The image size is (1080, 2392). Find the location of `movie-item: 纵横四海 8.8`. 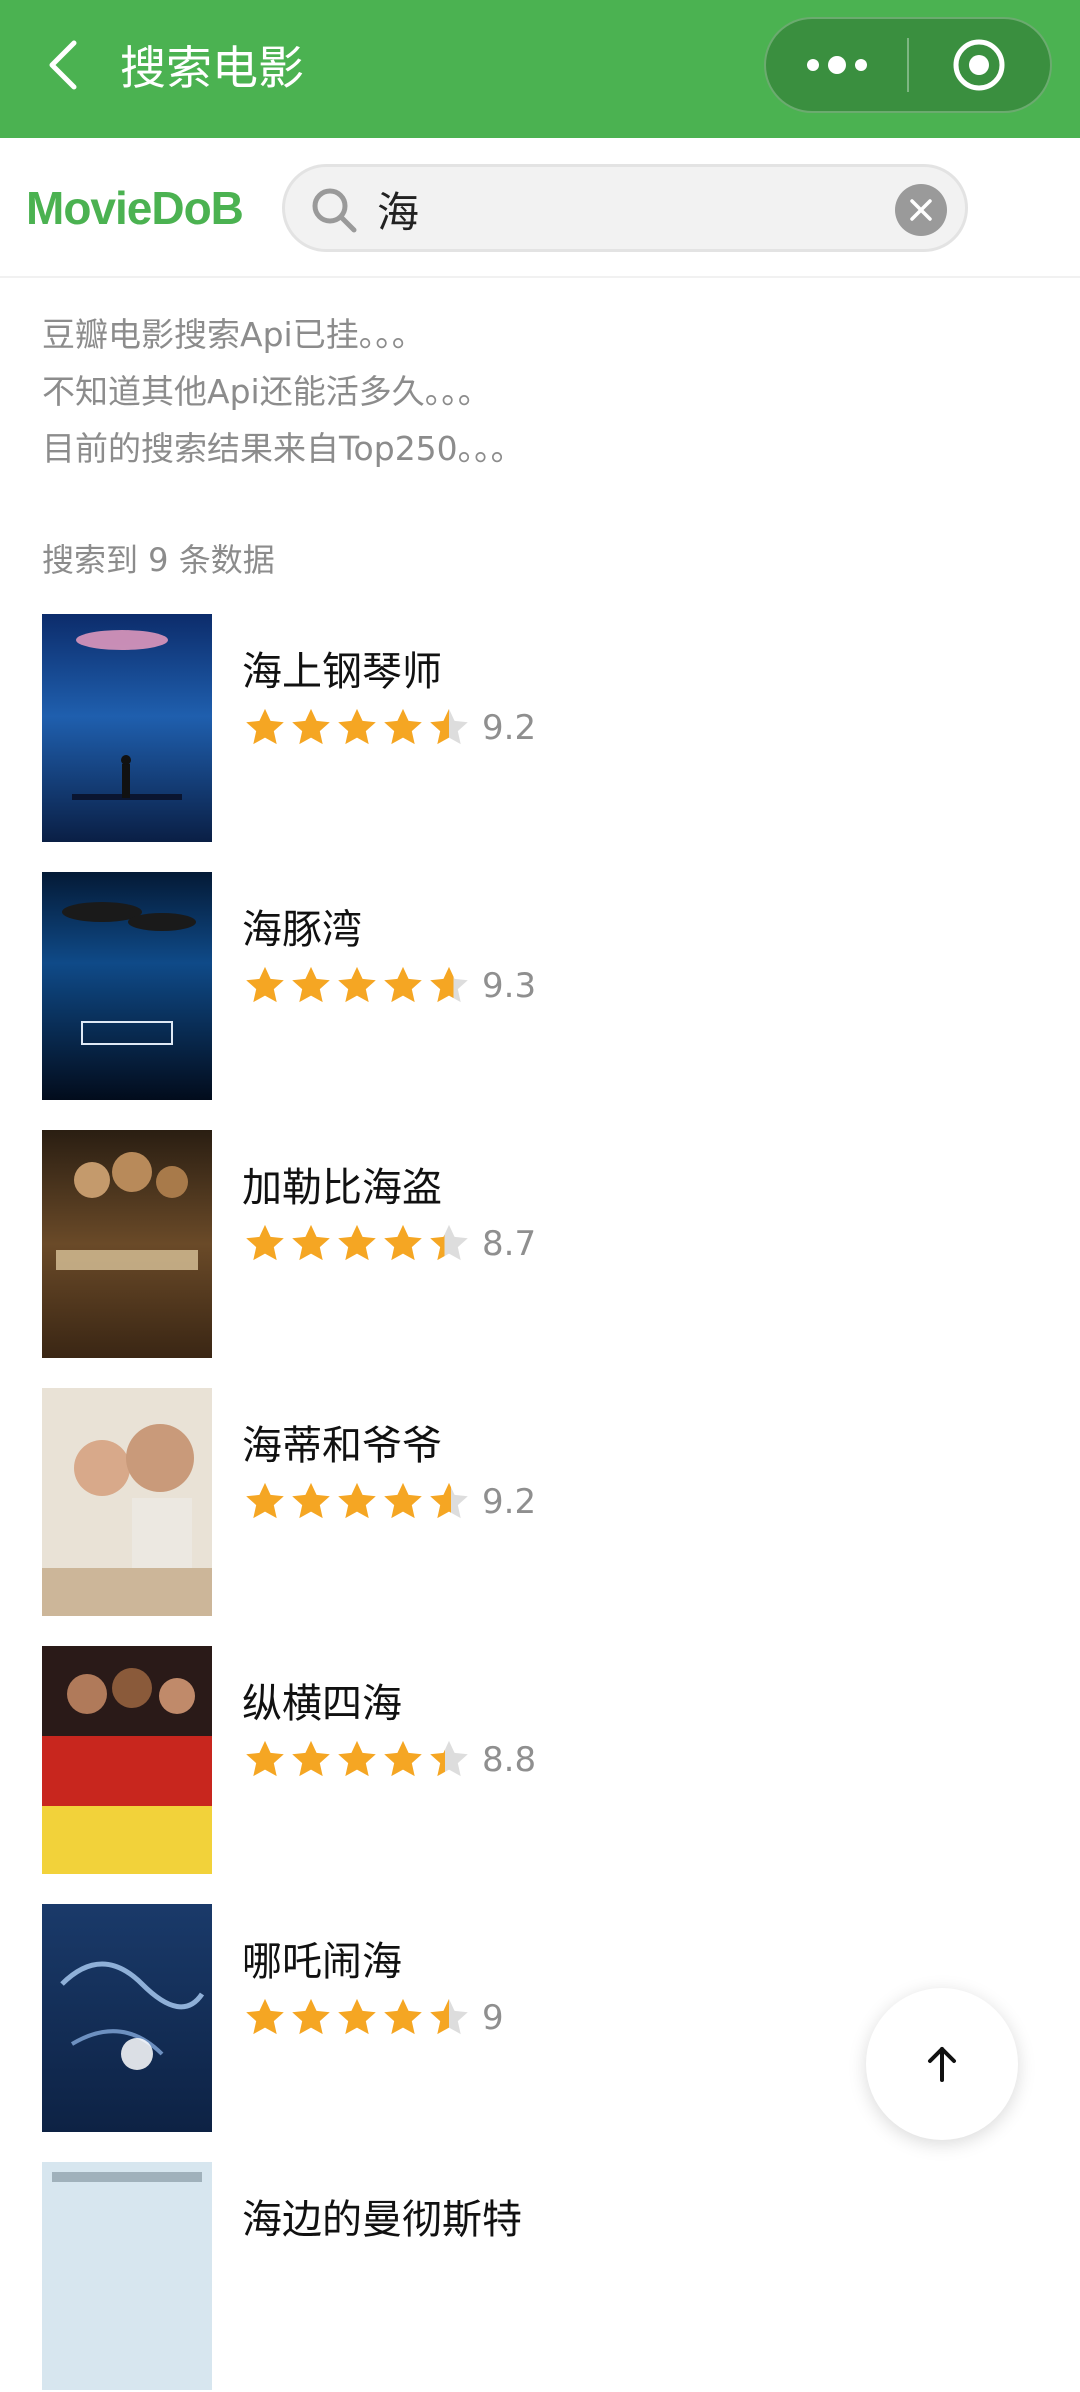

movie-item: 纵横四海 8.8 is located at coordinates (540, 1761).